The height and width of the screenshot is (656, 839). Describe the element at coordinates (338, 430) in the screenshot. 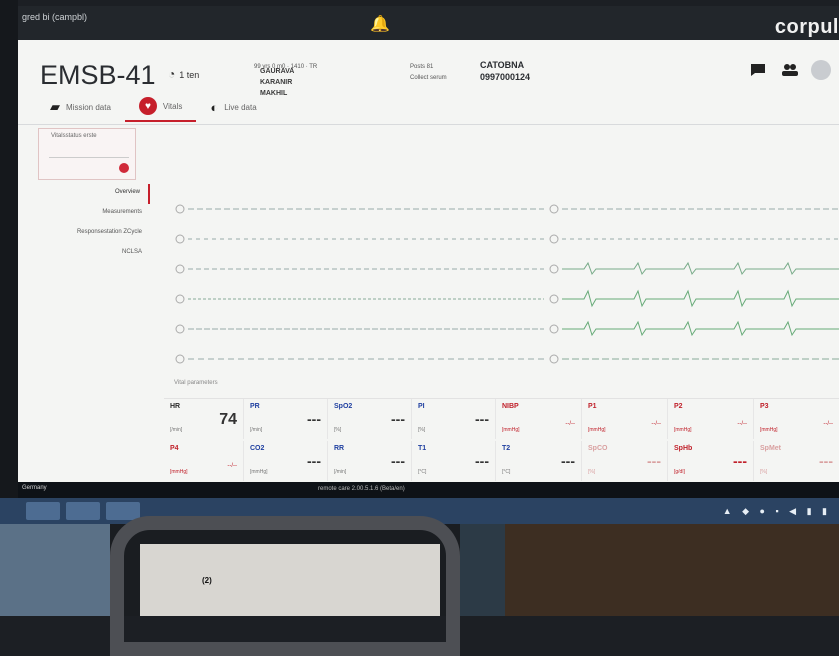

I see `param-unit: [%]` at that location.